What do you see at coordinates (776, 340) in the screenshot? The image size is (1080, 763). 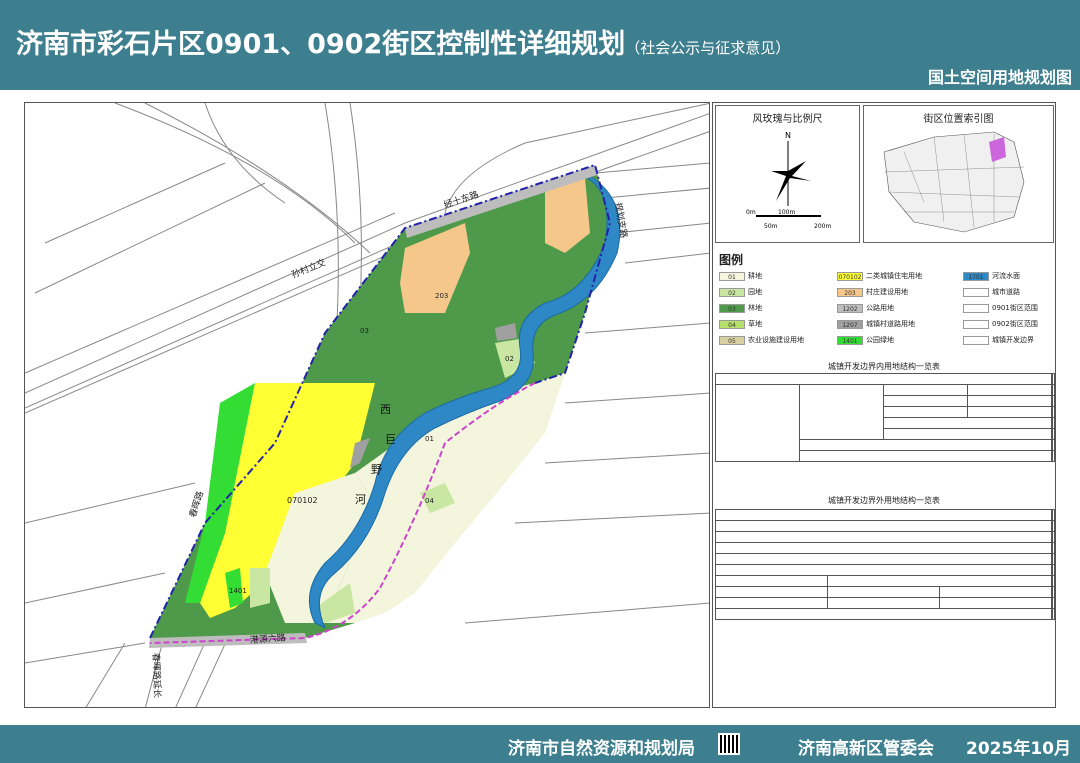 I see `legend-label: 农业设施建设用地` at bounding box center [776, 340].